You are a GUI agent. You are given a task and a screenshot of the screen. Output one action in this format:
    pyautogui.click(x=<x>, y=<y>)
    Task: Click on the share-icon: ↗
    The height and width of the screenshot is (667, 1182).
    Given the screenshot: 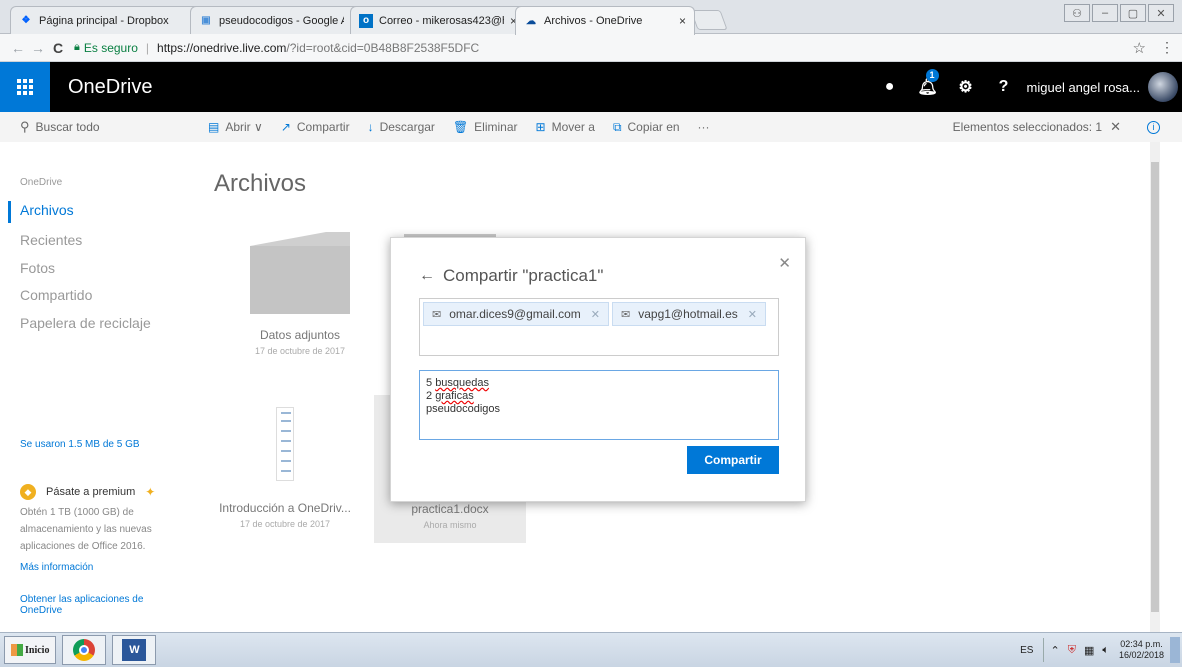 What is the action you would take?
    pyautogui.click(x=285, y=127)
    